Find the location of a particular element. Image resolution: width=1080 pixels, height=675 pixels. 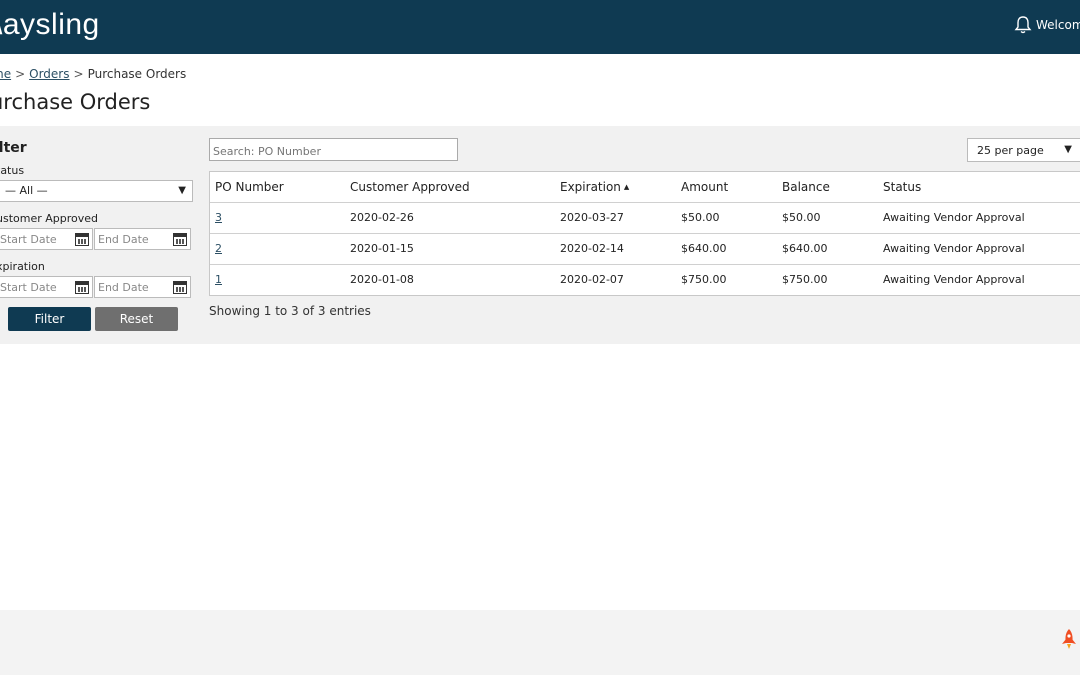

per-page-select: 25 per page ▼ is located at coordinates (1023, 150).